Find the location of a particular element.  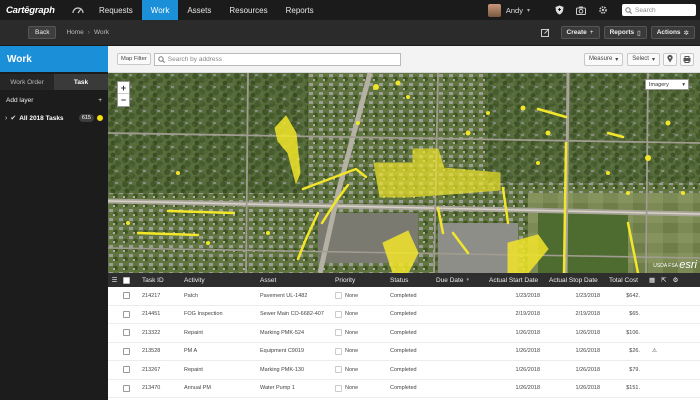

cell-actual-stop-date: 1/26/2018 is located at coordinates (587, 388).